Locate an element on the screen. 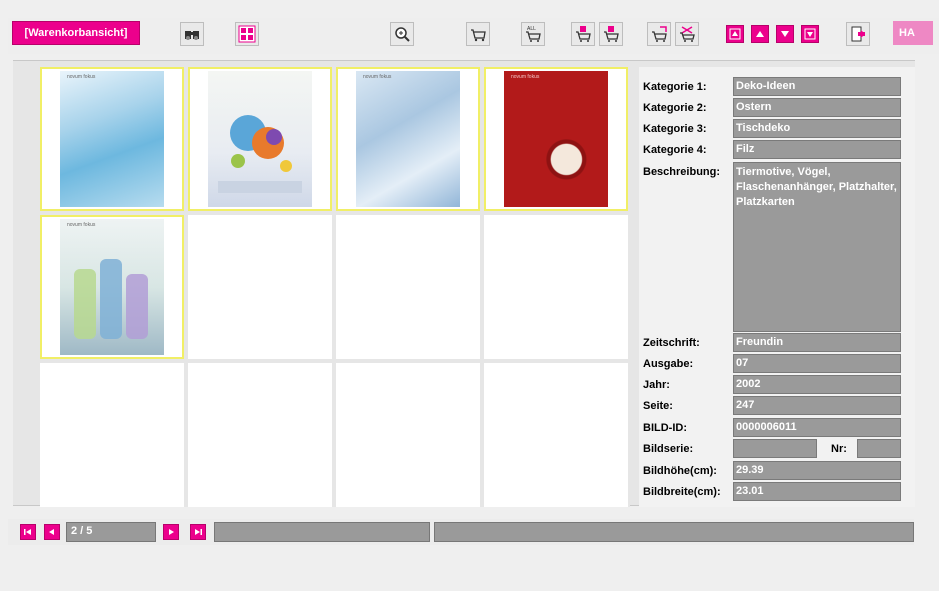 This screenshot has width=939, height=591. svg-text: ALL is located at coordinates (531, 29).